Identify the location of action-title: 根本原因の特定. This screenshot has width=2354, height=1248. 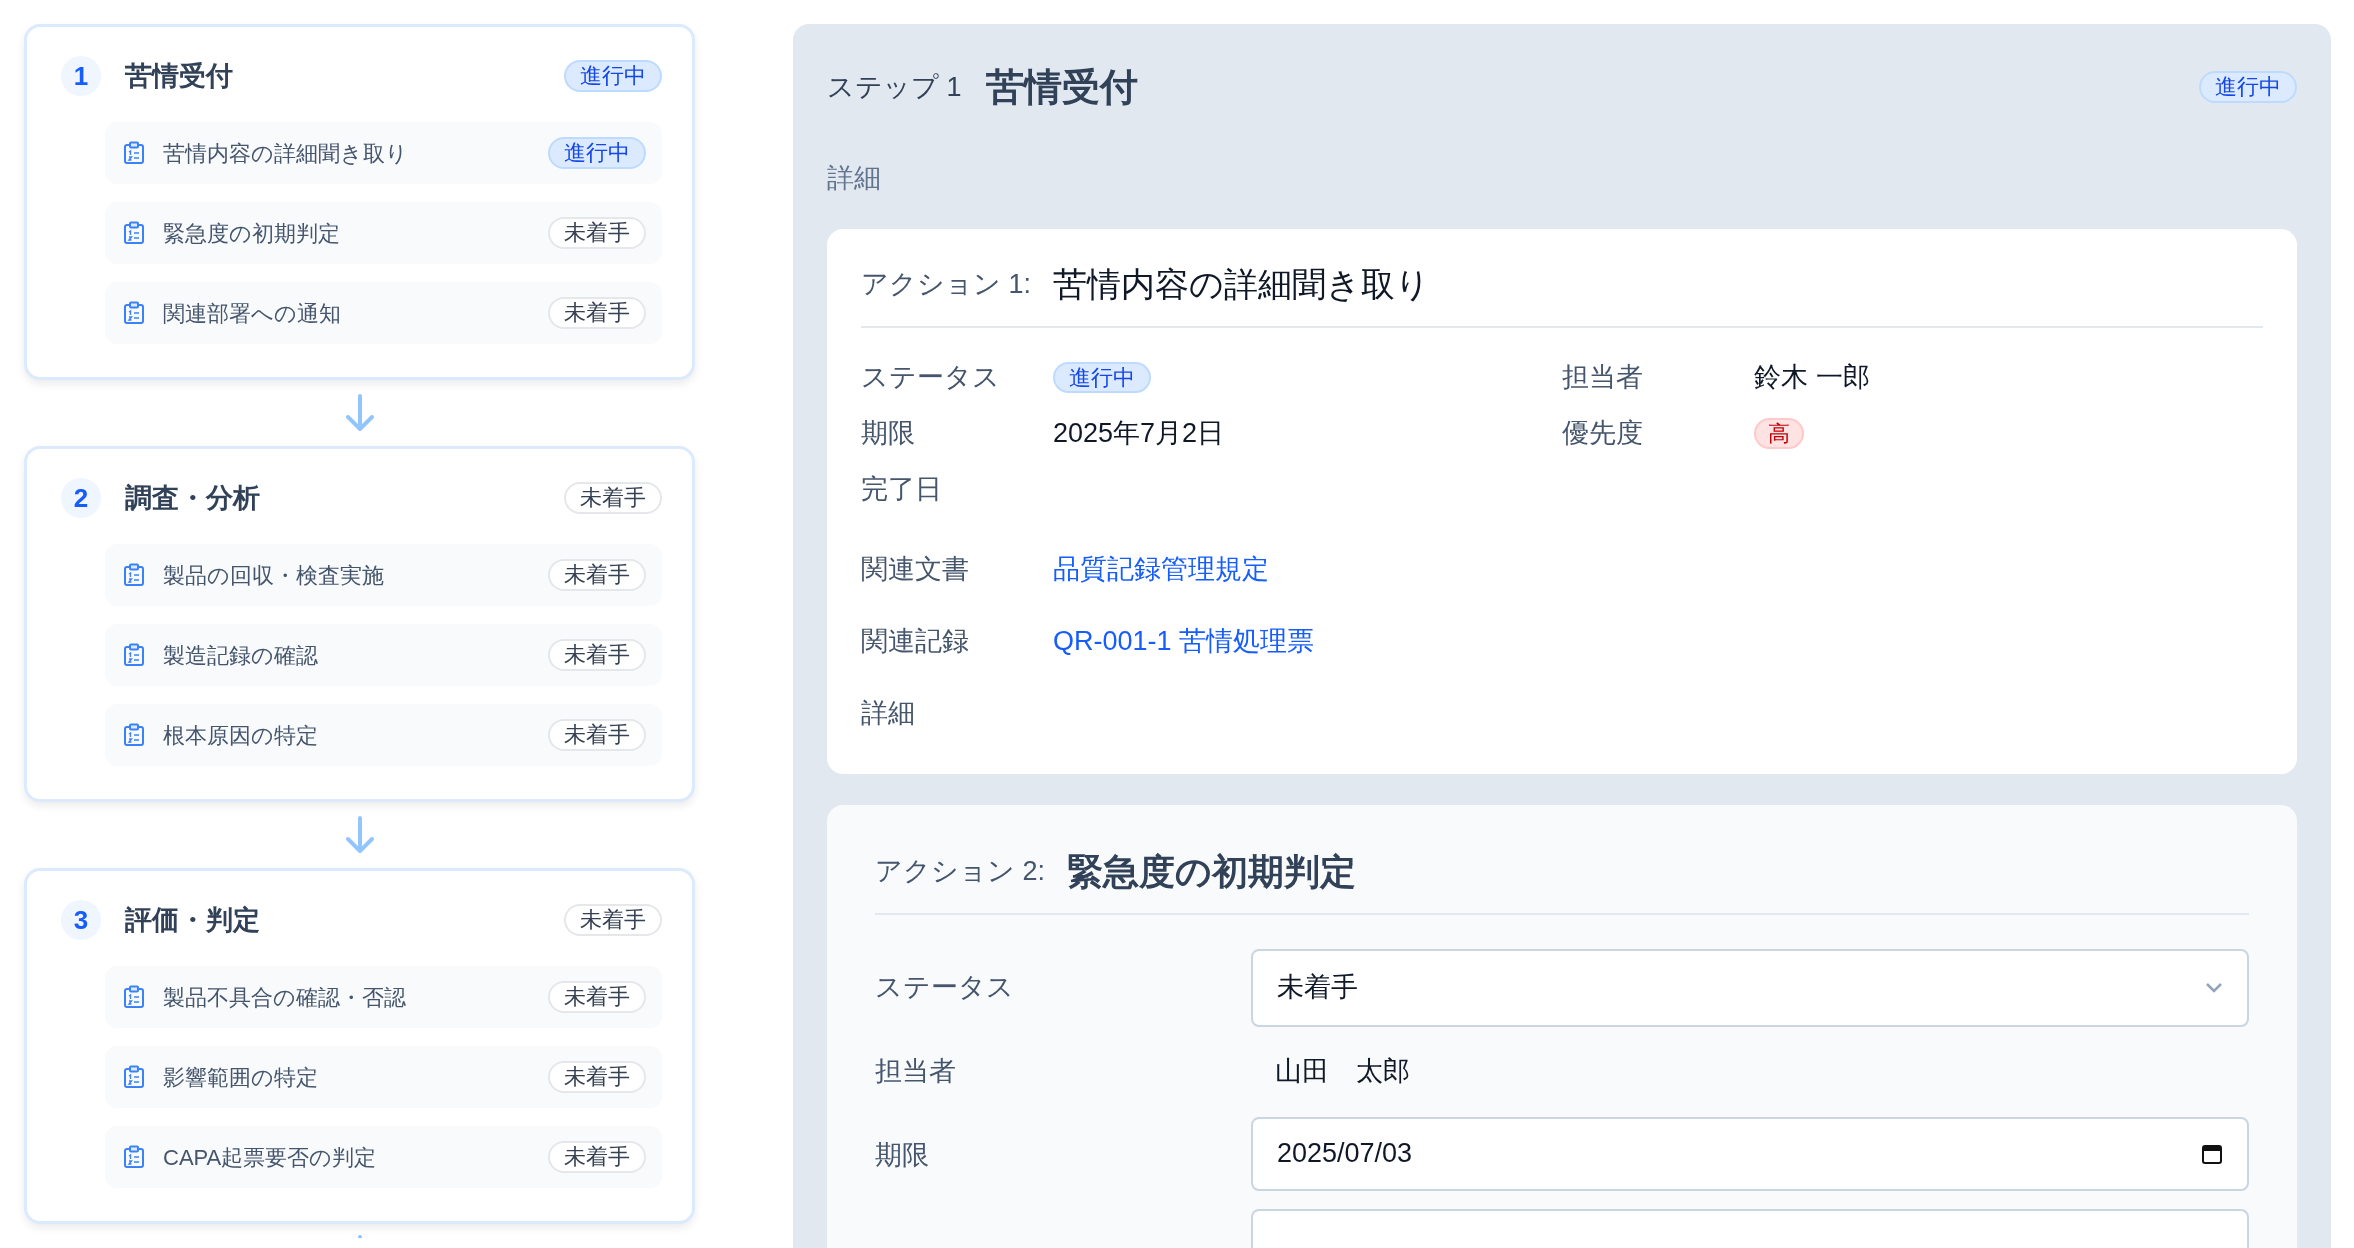
(241, 735).